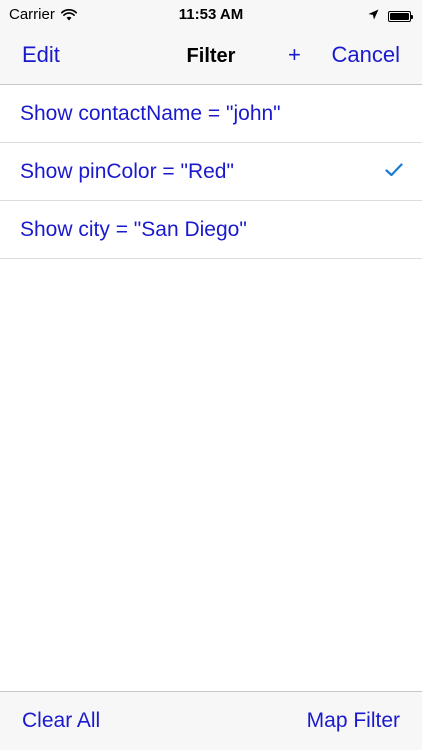 Image resolution: width=422 pixels, height=750 pixels. I want to click on status-right, so click(390, 16).